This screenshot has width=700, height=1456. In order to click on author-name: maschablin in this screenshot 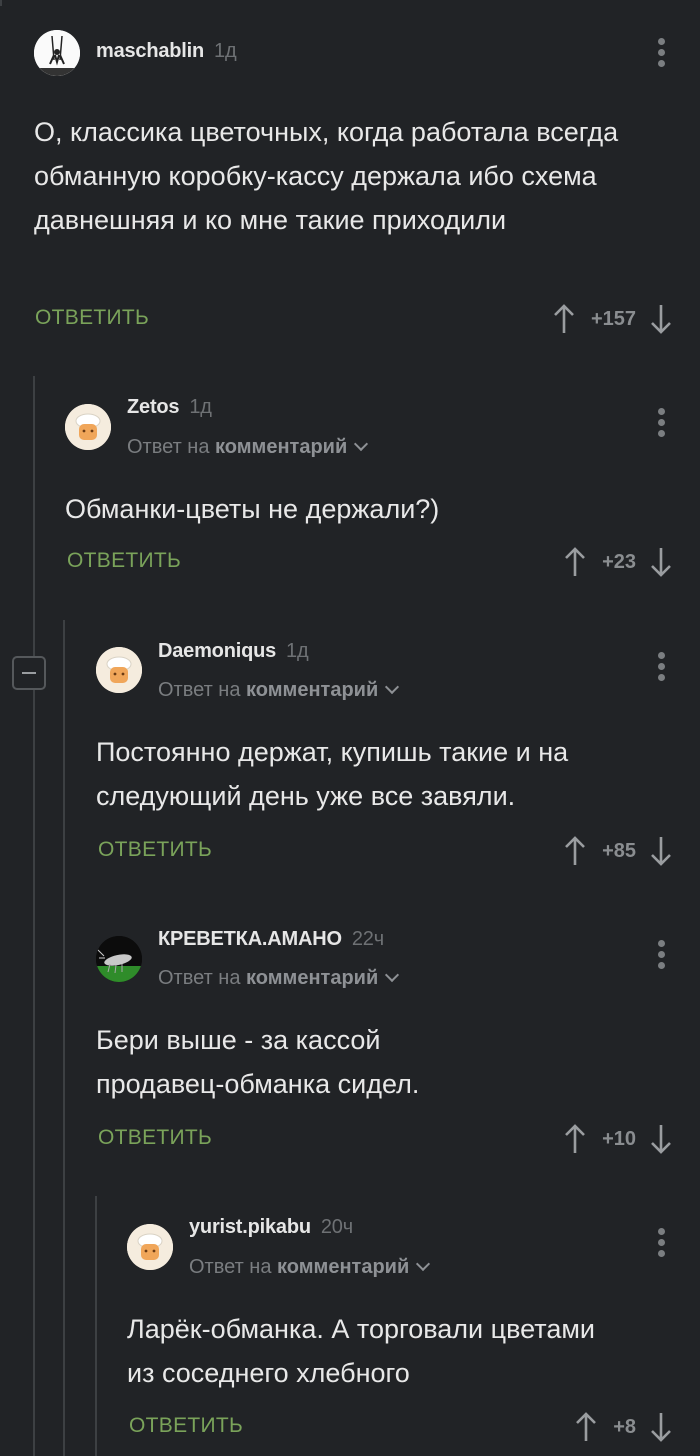, I will do `click(150, 51)`.